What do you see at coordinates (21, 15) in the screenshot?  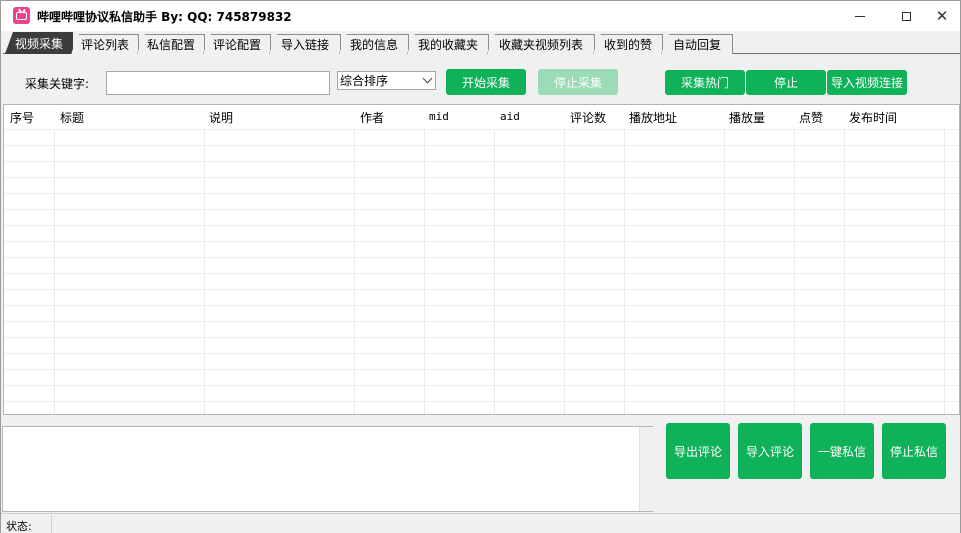 I see `bilibili-tv-icon` at bounding box center [21, 15].